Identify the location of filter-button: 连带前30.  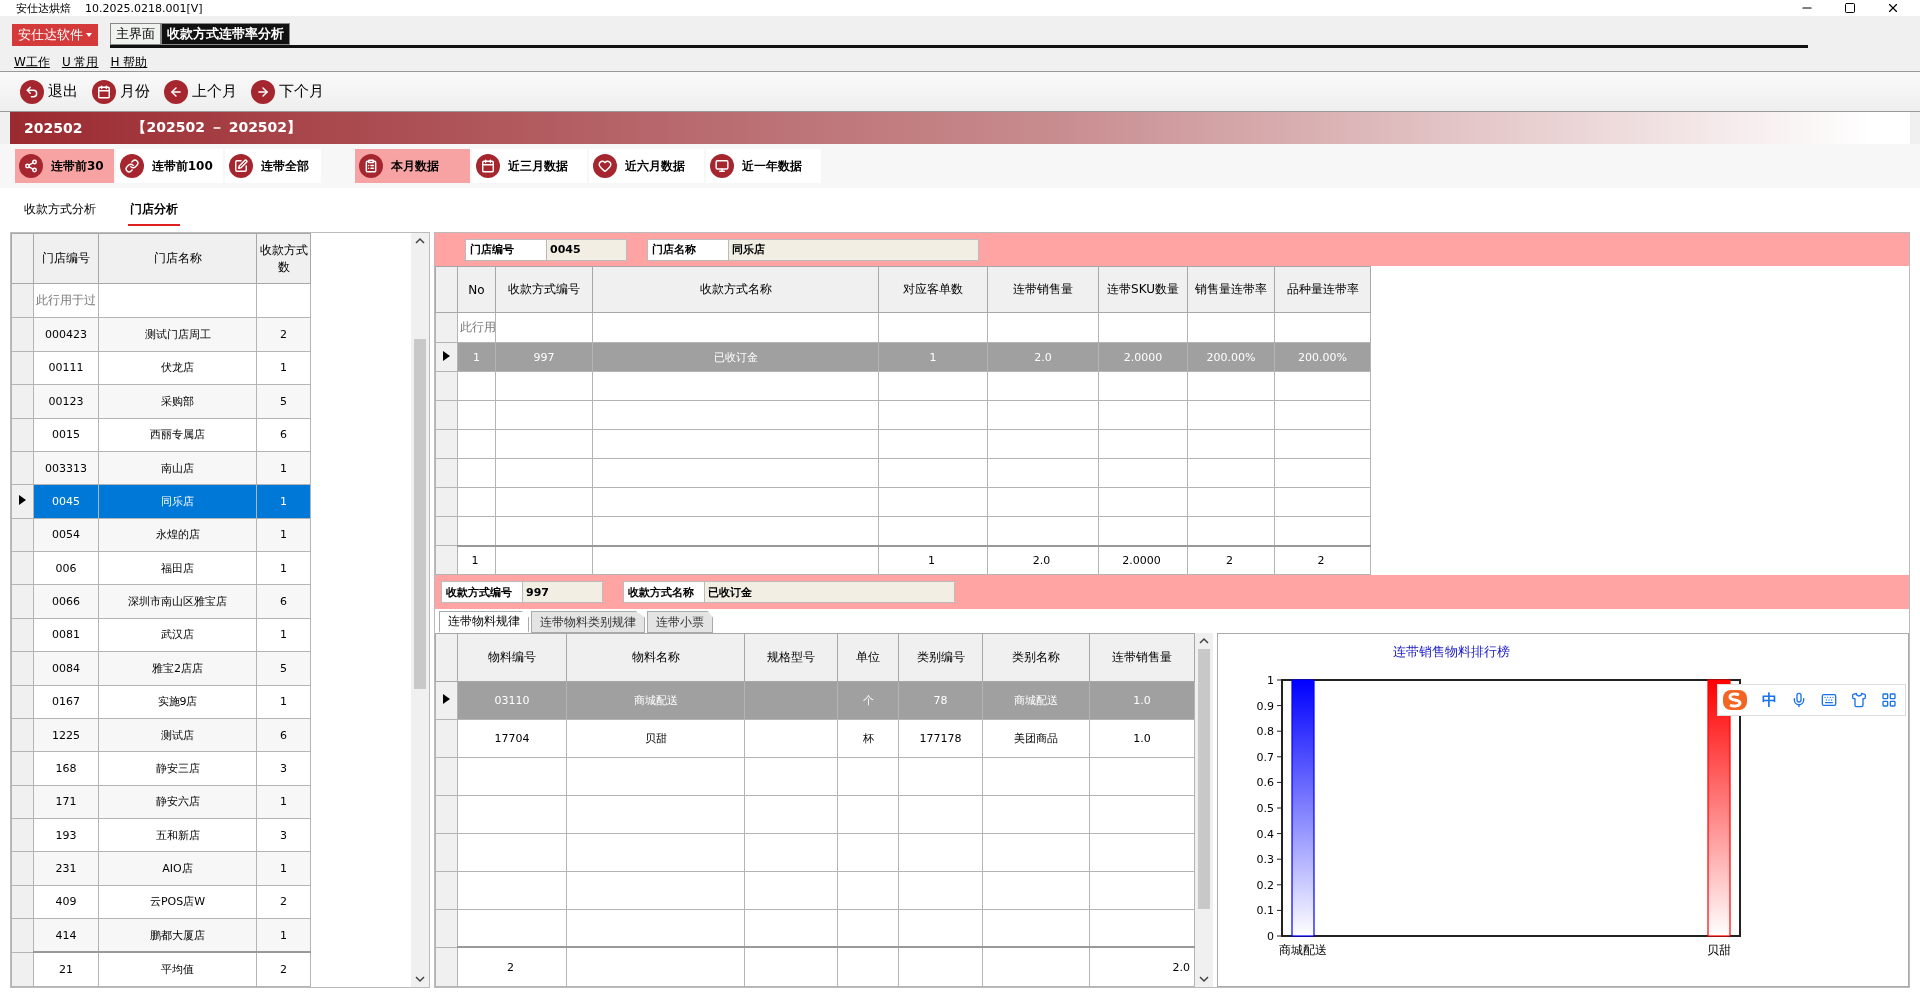
(64, 166).